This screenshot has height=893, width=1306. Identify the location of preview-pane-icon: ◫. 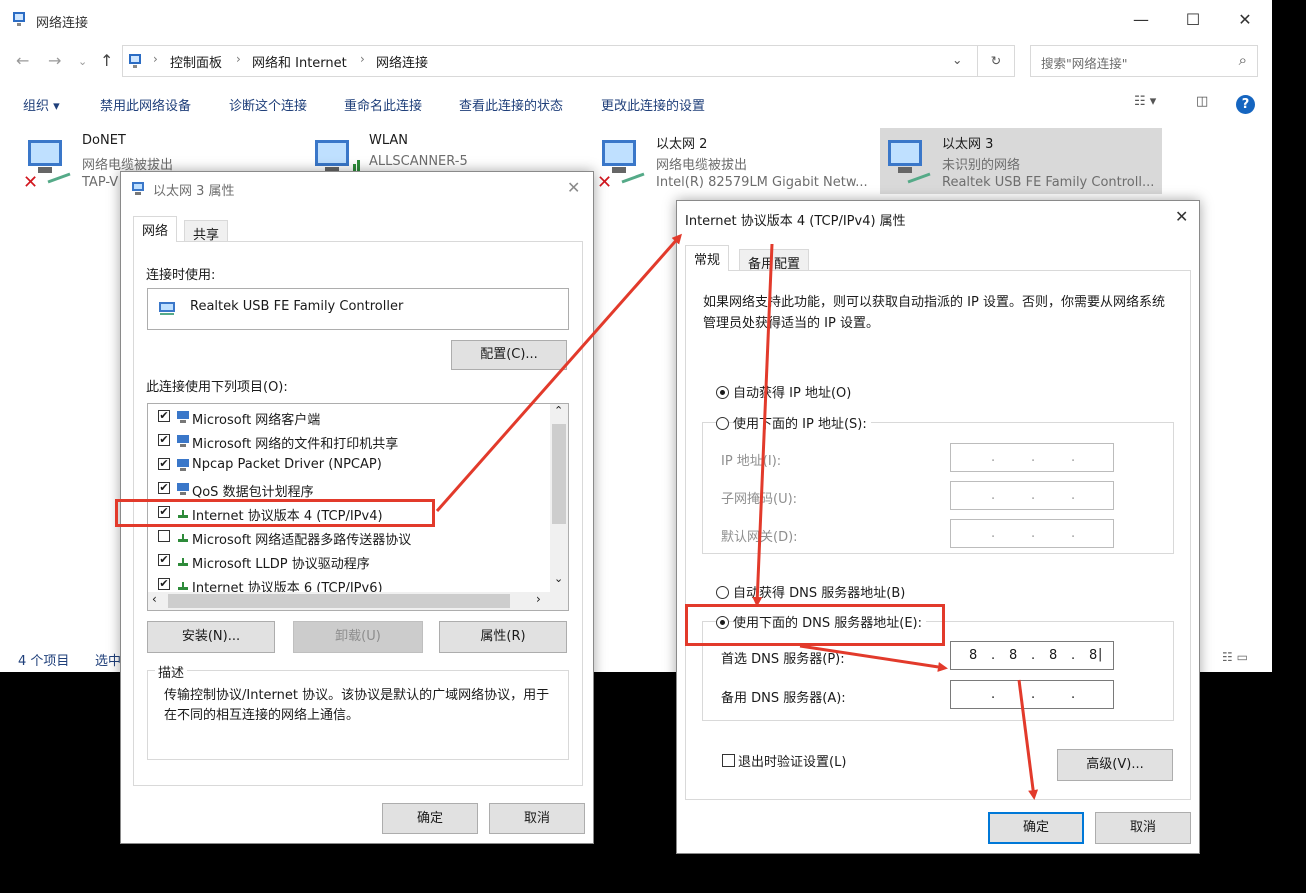
(1202, 101).